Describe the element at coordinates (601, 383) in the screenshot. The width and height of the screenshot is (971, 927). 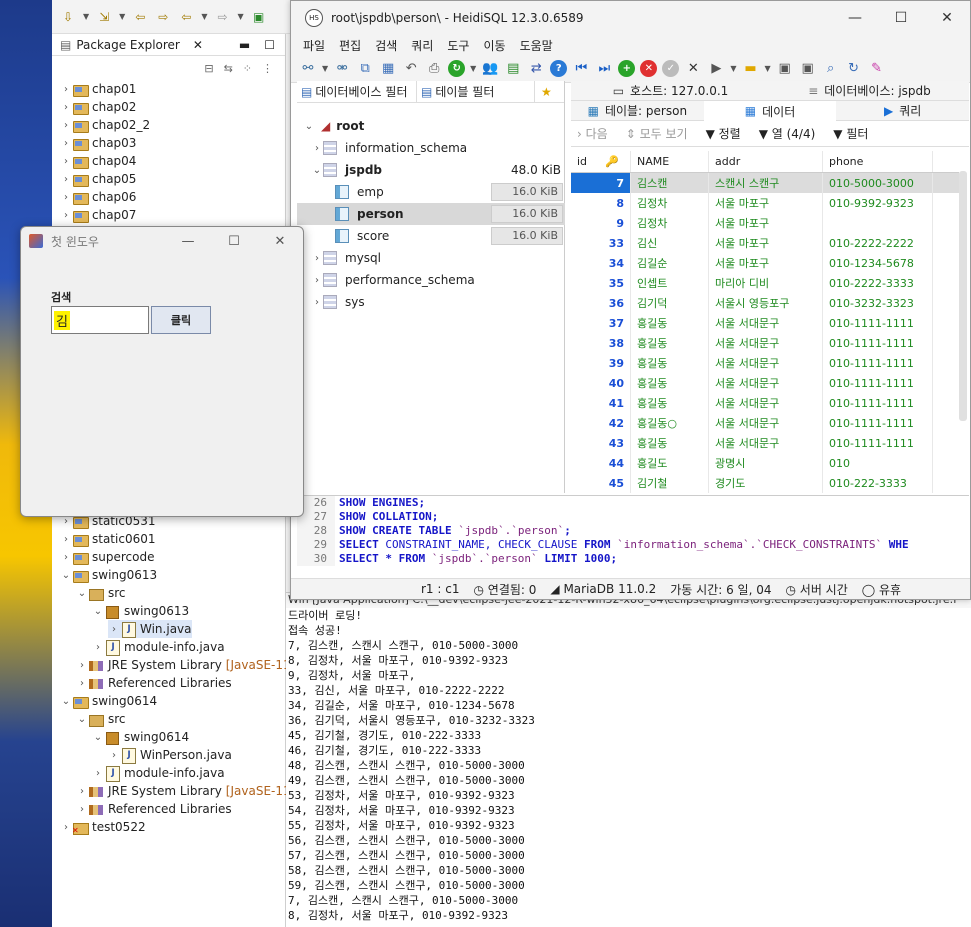
I see `table-cell: 40` at that location.